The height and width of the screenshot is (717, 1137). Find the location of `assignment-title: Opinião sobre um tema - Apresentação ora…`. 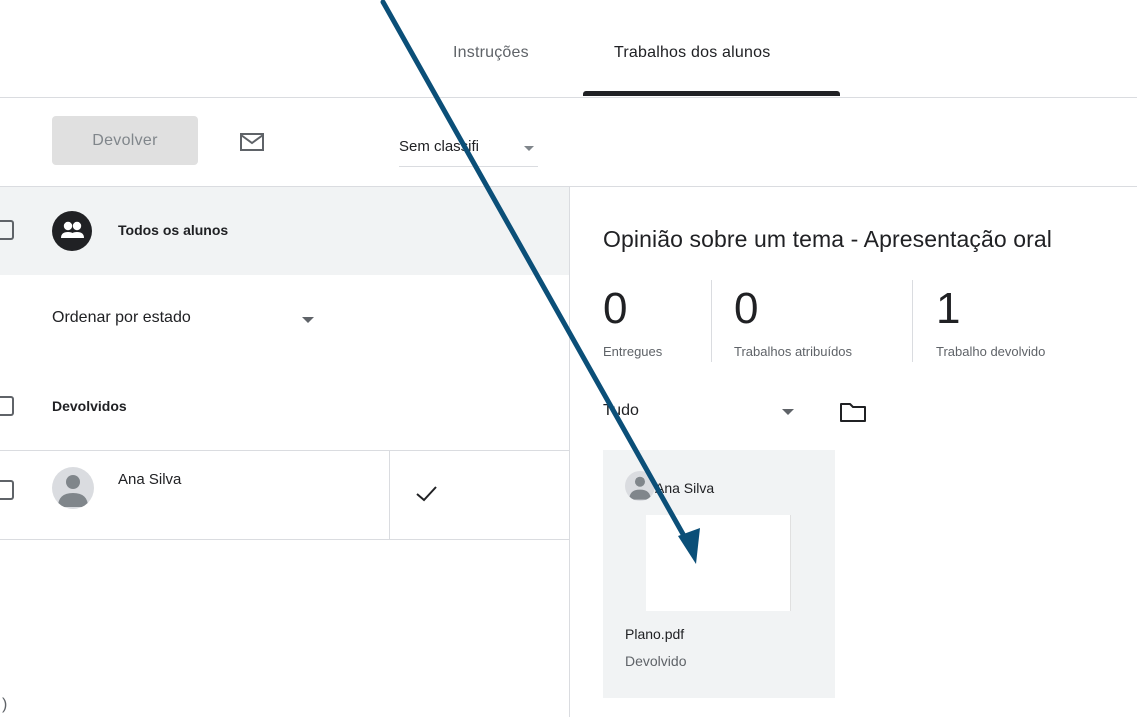

assignment-title: Opinião sobre um tema - Apresentação ora… is located at coordinates (828, 239).